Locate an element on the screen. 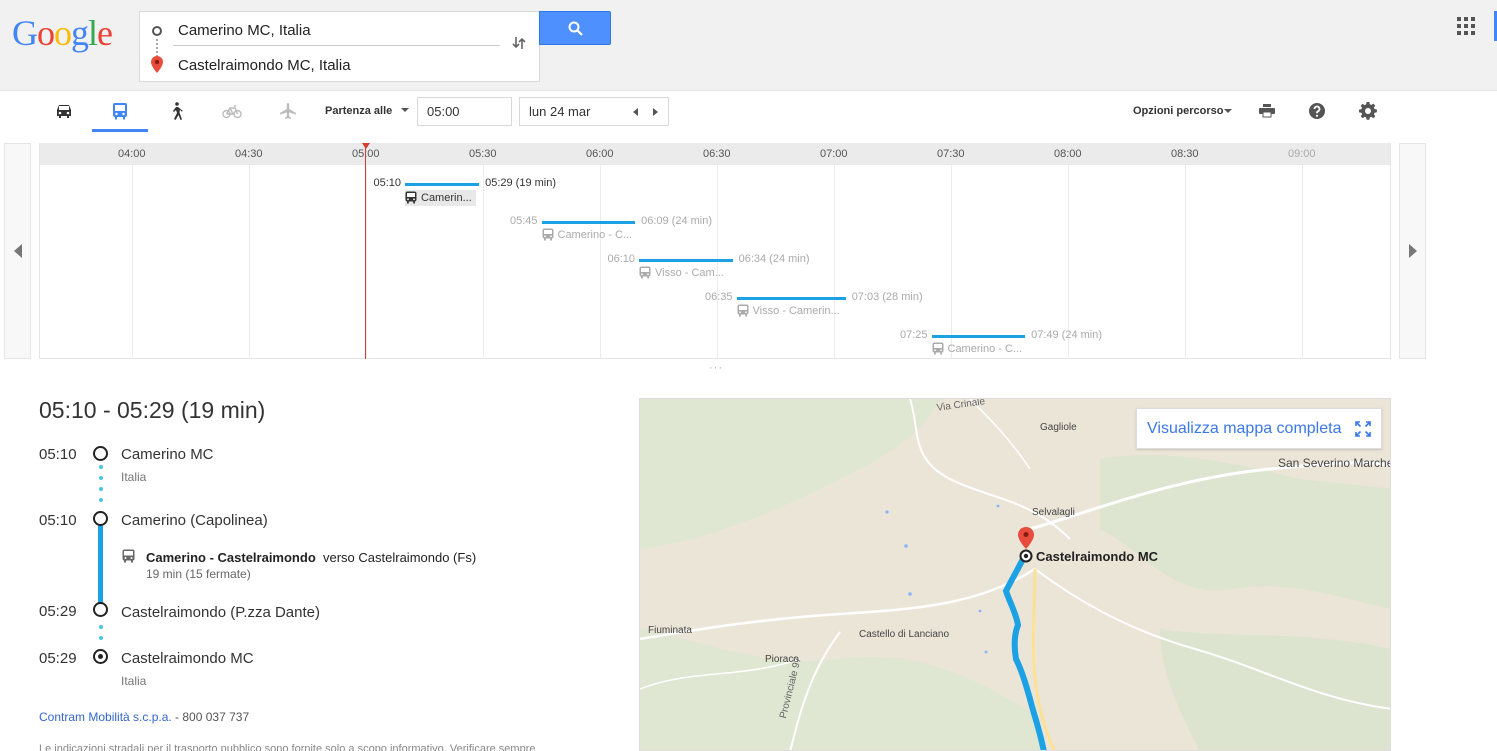  search-icon is located at coordinates (575, 28).